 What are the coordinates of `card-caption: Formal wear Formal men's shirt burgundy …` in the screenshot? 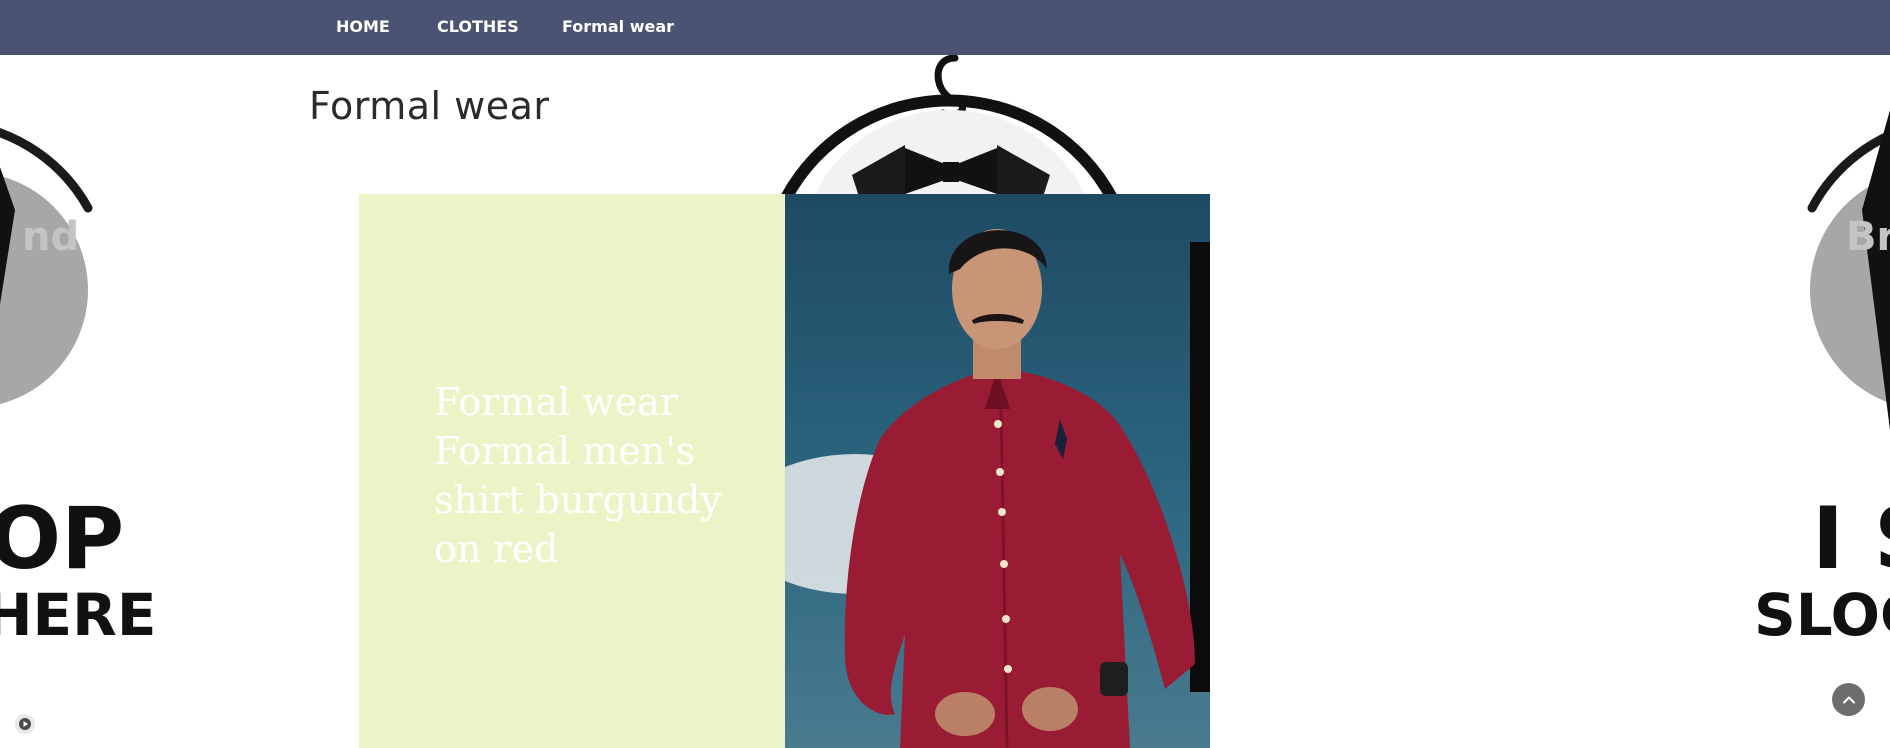 It's located at (578, 475).